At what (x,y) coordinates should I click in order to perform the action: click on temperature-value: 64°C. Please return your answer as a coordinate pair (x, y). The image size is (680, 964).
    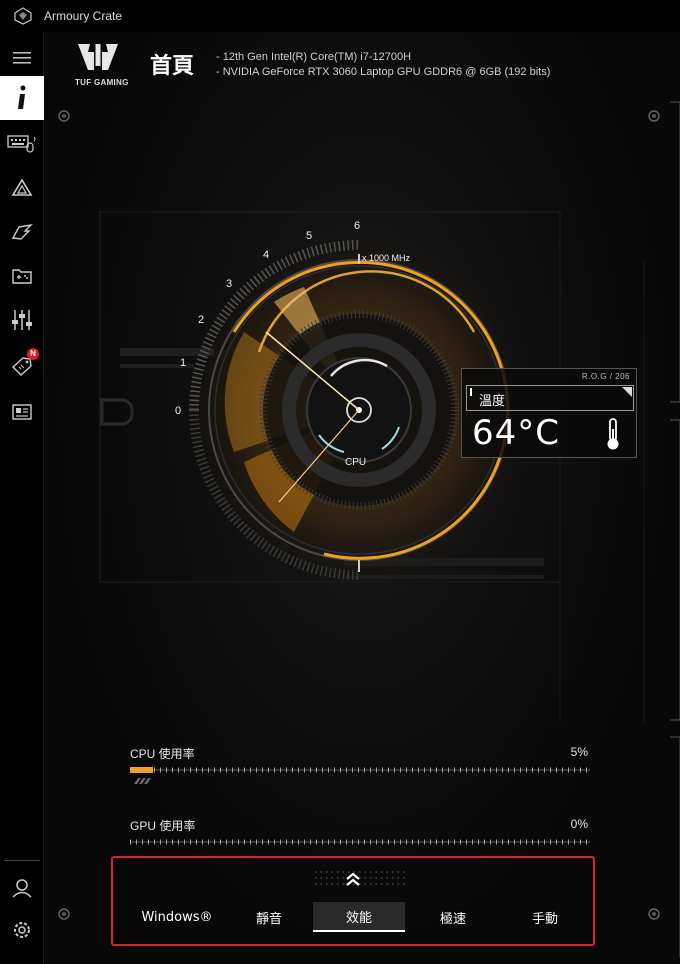
    Looking at the image, I should click on (516, 433).